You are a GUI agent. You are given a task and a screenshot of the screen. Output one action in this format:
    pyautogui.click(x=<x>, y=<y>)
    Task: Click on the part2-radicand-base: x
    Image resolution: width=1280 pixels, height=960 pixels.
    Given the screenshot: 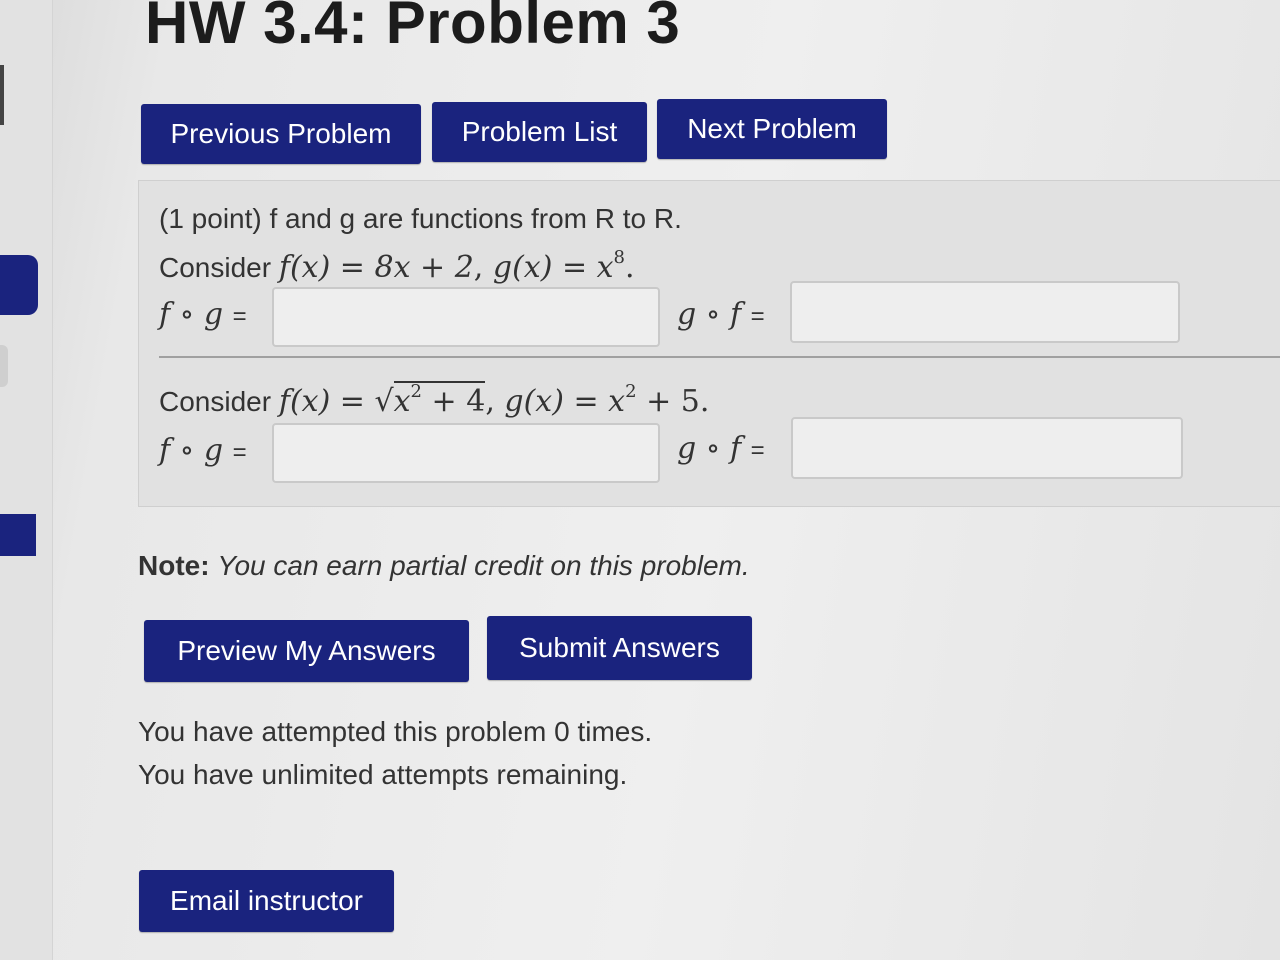 What is the action you would take?
    pyautogui.click(x=402, y=401)
    